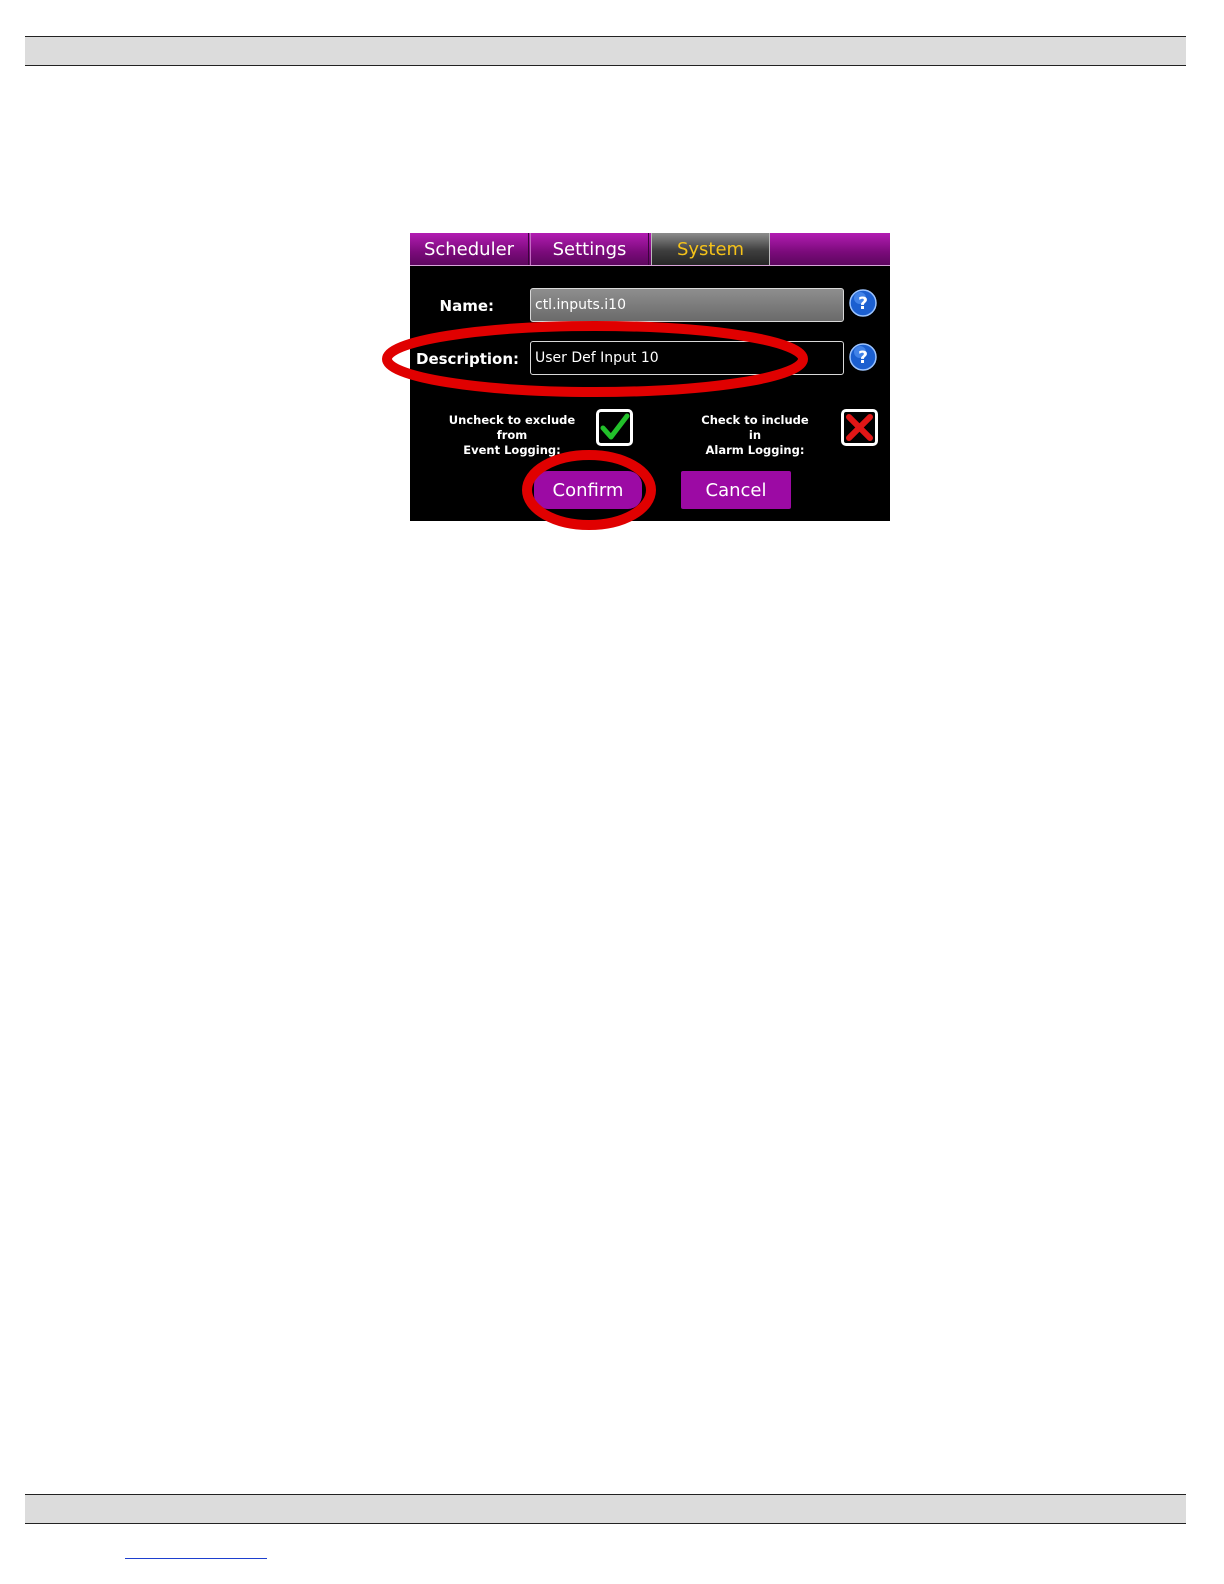 The width and height of the screenshot is (1224, 1584). I want to click on event-logging-label: Uncheck to exclude from Event Logging:, so click(512, 435).